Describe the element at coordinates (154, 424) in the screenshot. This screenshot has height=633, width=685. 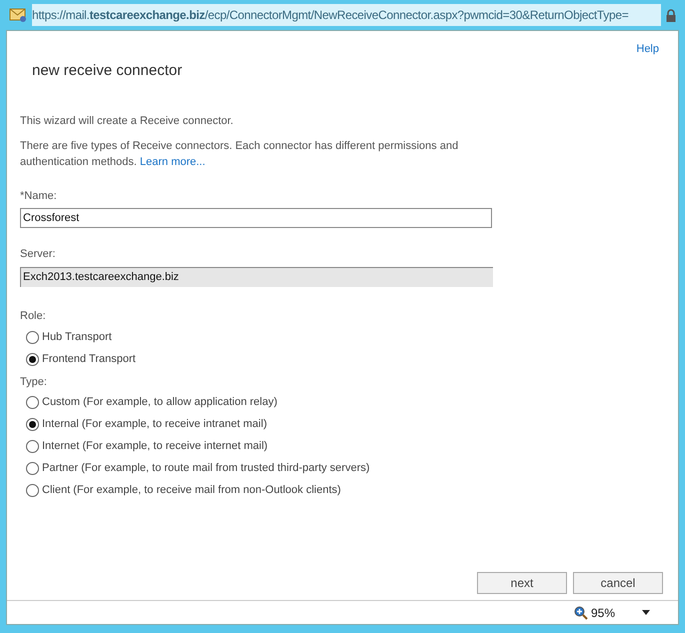
I see `radio-label: Internal (For example, to receive intranet mail)` at that location.